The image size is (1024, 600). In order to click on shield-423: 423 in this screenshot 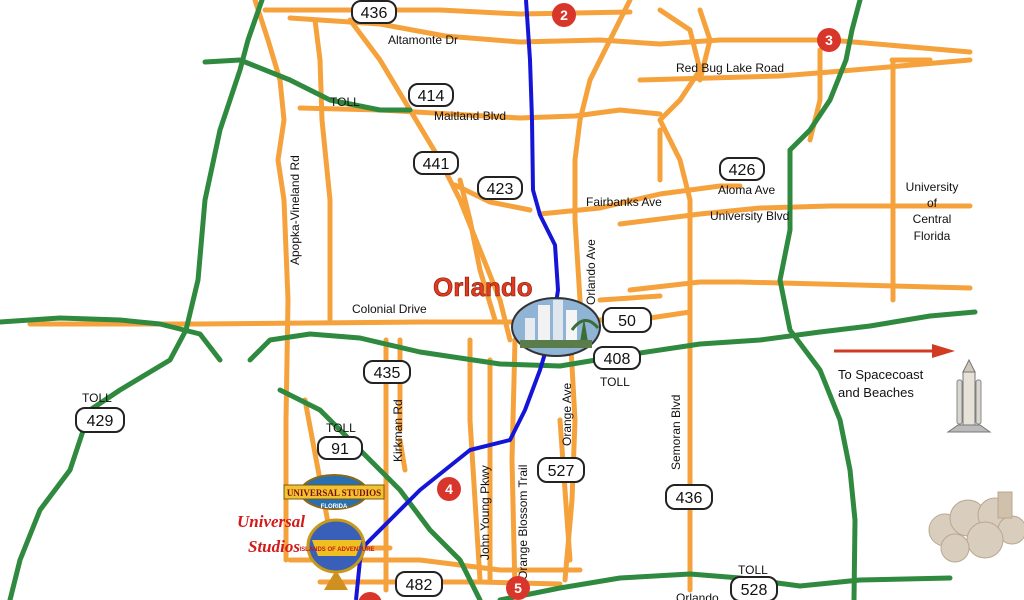, I will do `click(500, 188)`.